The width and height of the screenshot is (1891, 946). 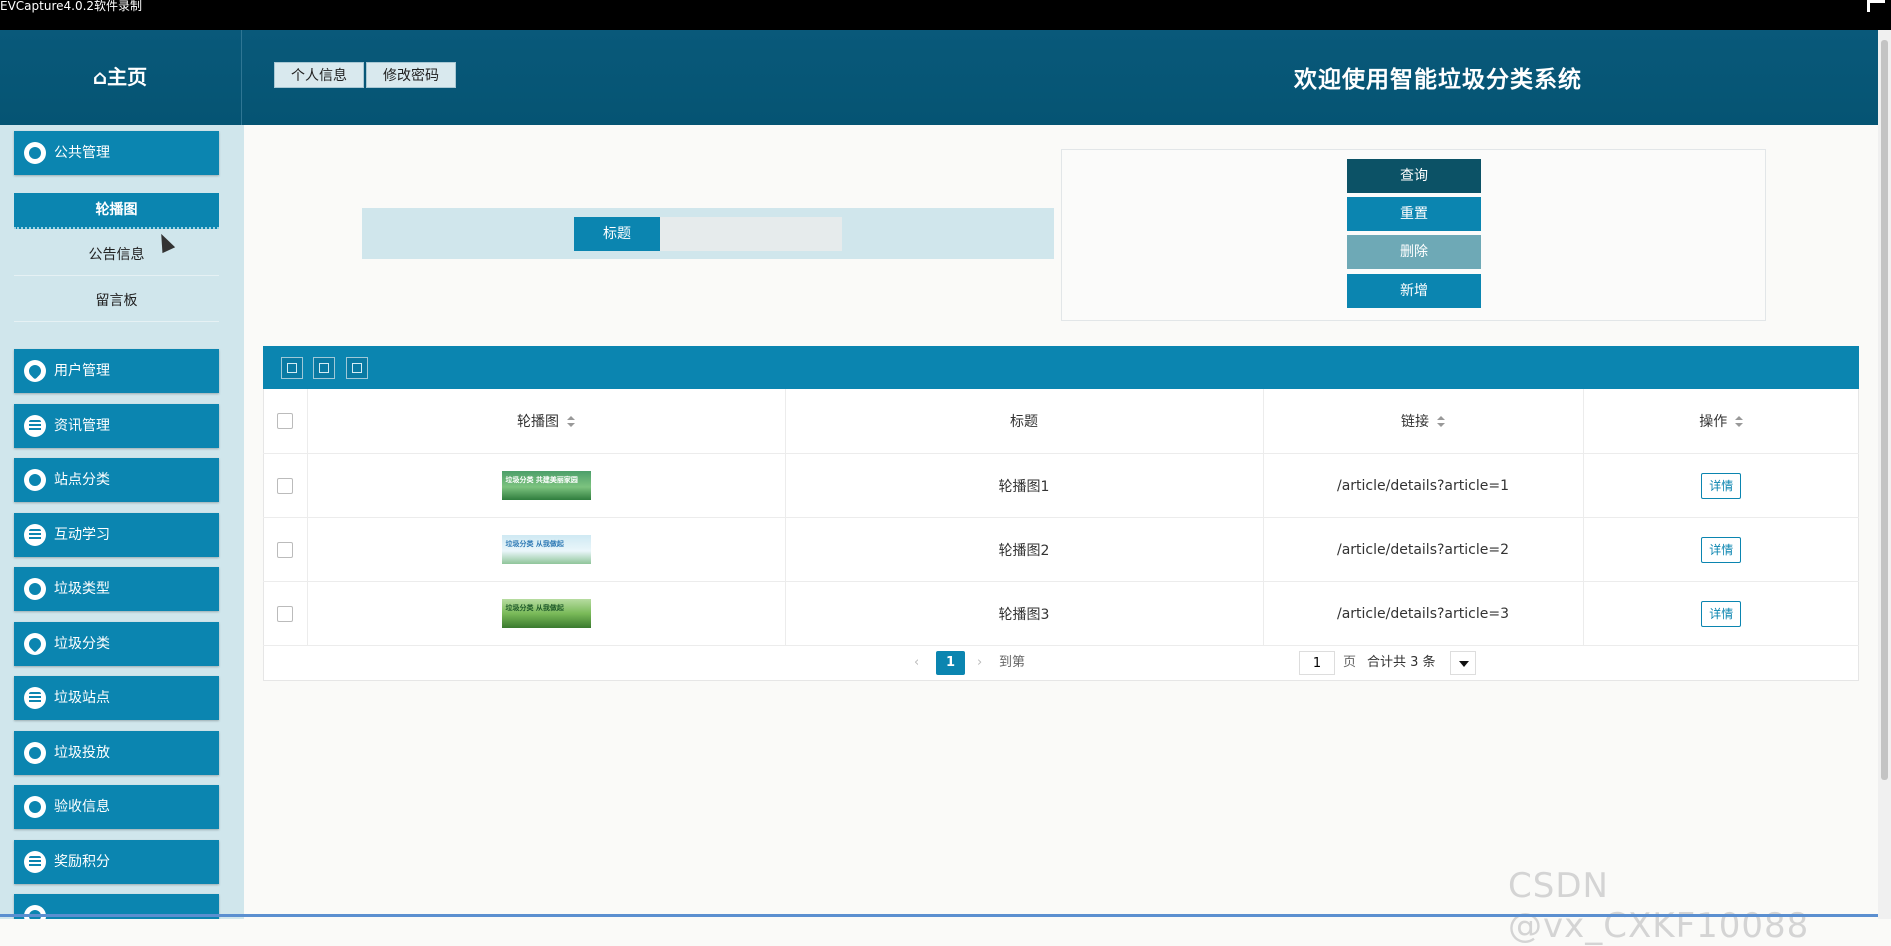 I want to click on sidebar-group-users: 用户管理, so click(x=116, y=371).